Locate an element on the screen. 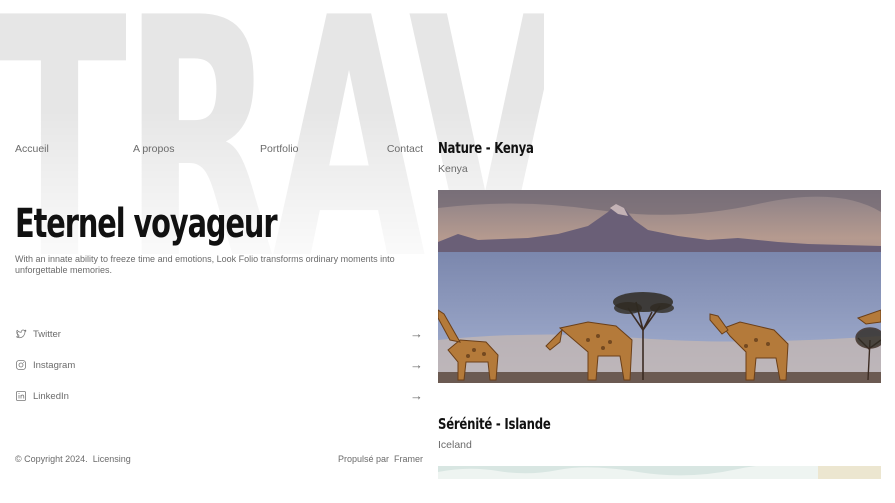  linkedin-icon is located at coordinates (21, 396).